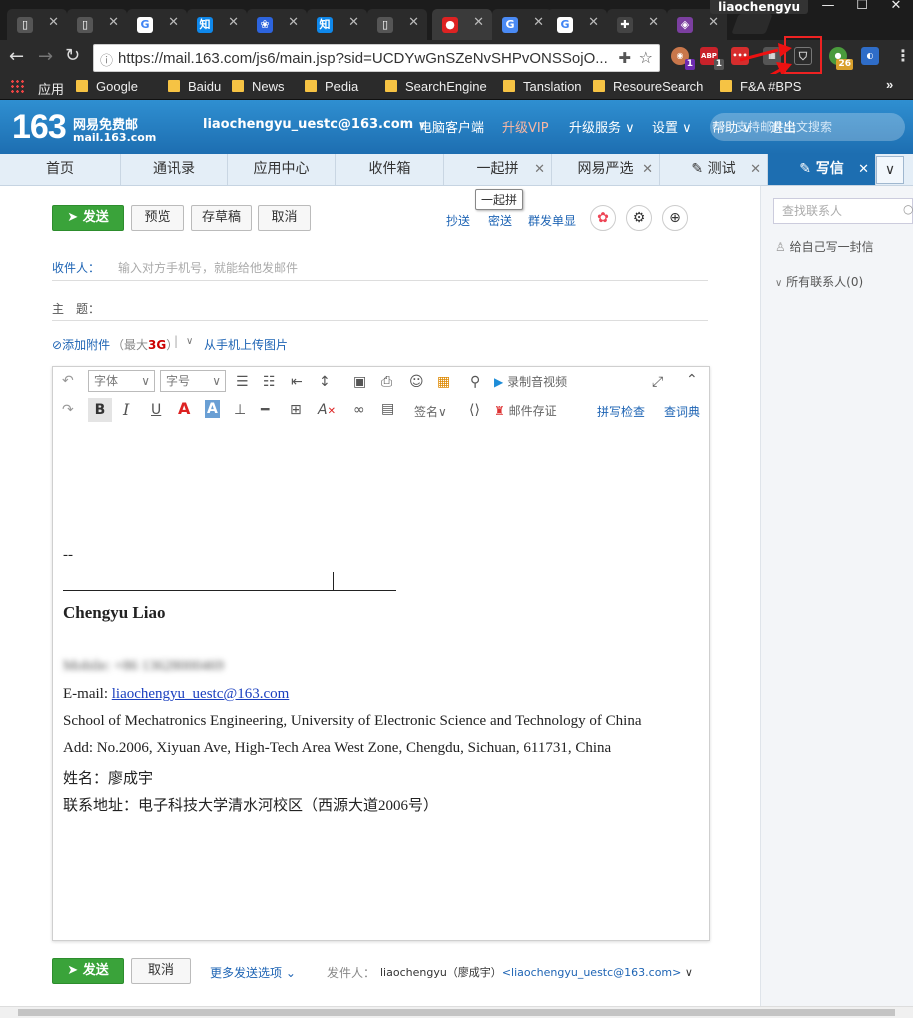  Describe the element at coordinates (72, 56) in the screenshot. I see `reload-icon: ↻` at that location.